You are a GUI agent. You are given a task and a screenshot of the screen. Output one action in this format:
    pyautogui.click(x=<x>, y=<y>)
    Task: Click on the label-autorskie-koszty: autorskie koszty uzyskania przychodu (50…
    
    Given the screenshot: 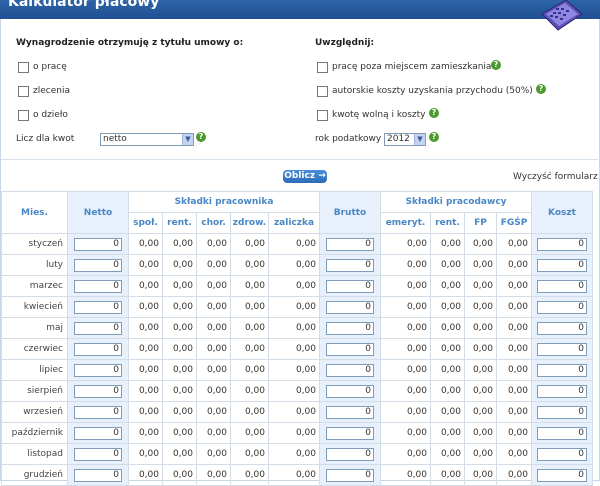 What is the action you would take?
    pyautogui.click(x=432, y=91)
    